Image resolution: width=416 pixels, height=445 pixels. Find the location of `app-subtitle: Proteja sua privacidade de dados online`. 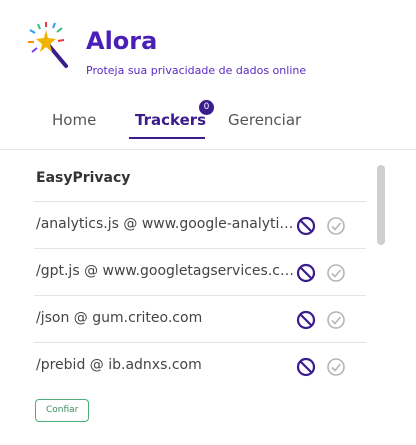

app-subtitle: Proteja sua privacidade de dados online is located at coordinates (196, 70).